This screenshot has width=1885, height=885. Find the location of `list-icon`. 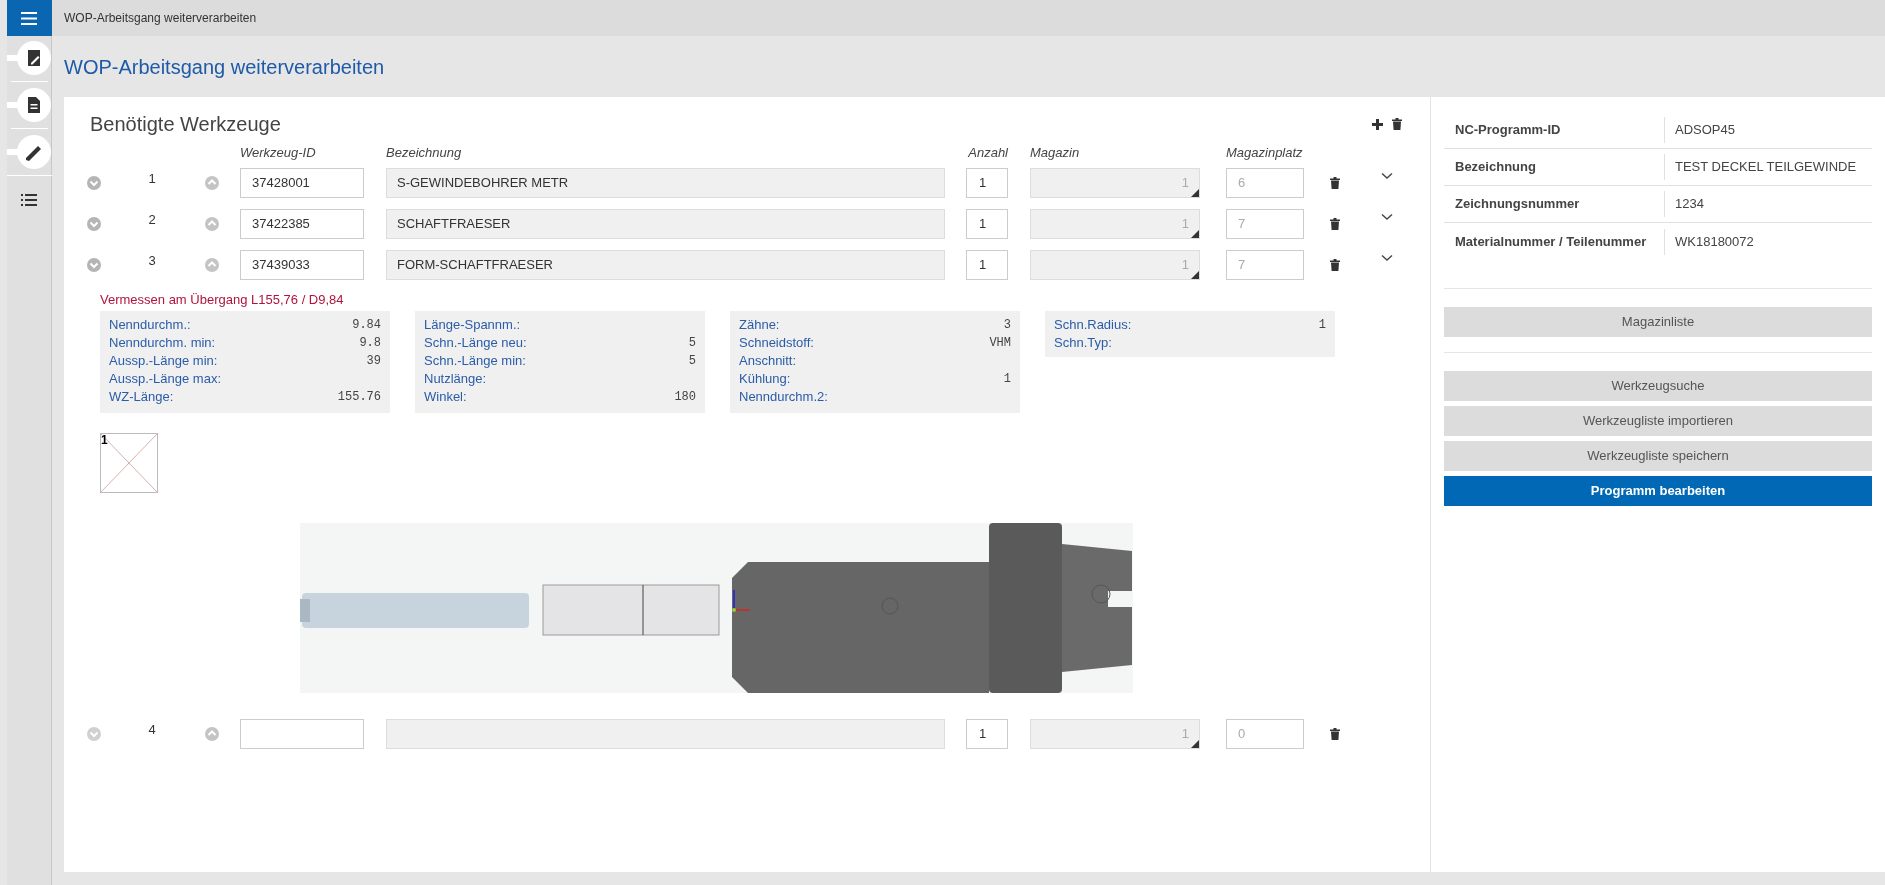

list-icon is located at coordinates (29, 200).